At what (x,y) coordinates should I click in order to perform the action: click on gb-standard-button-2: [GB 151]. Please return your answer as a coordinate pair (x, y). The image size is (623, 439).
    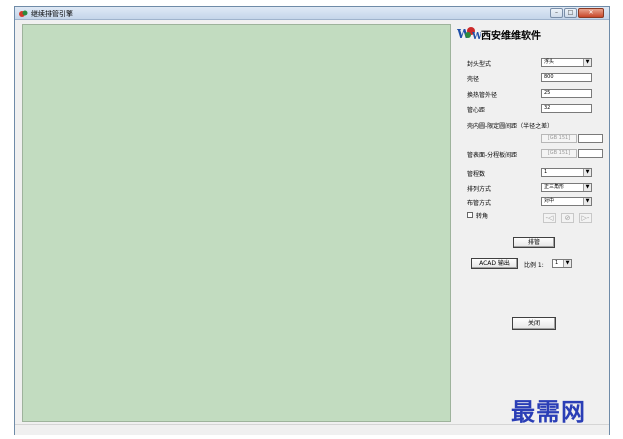
    Looking at the image, I should click on (559, 153).